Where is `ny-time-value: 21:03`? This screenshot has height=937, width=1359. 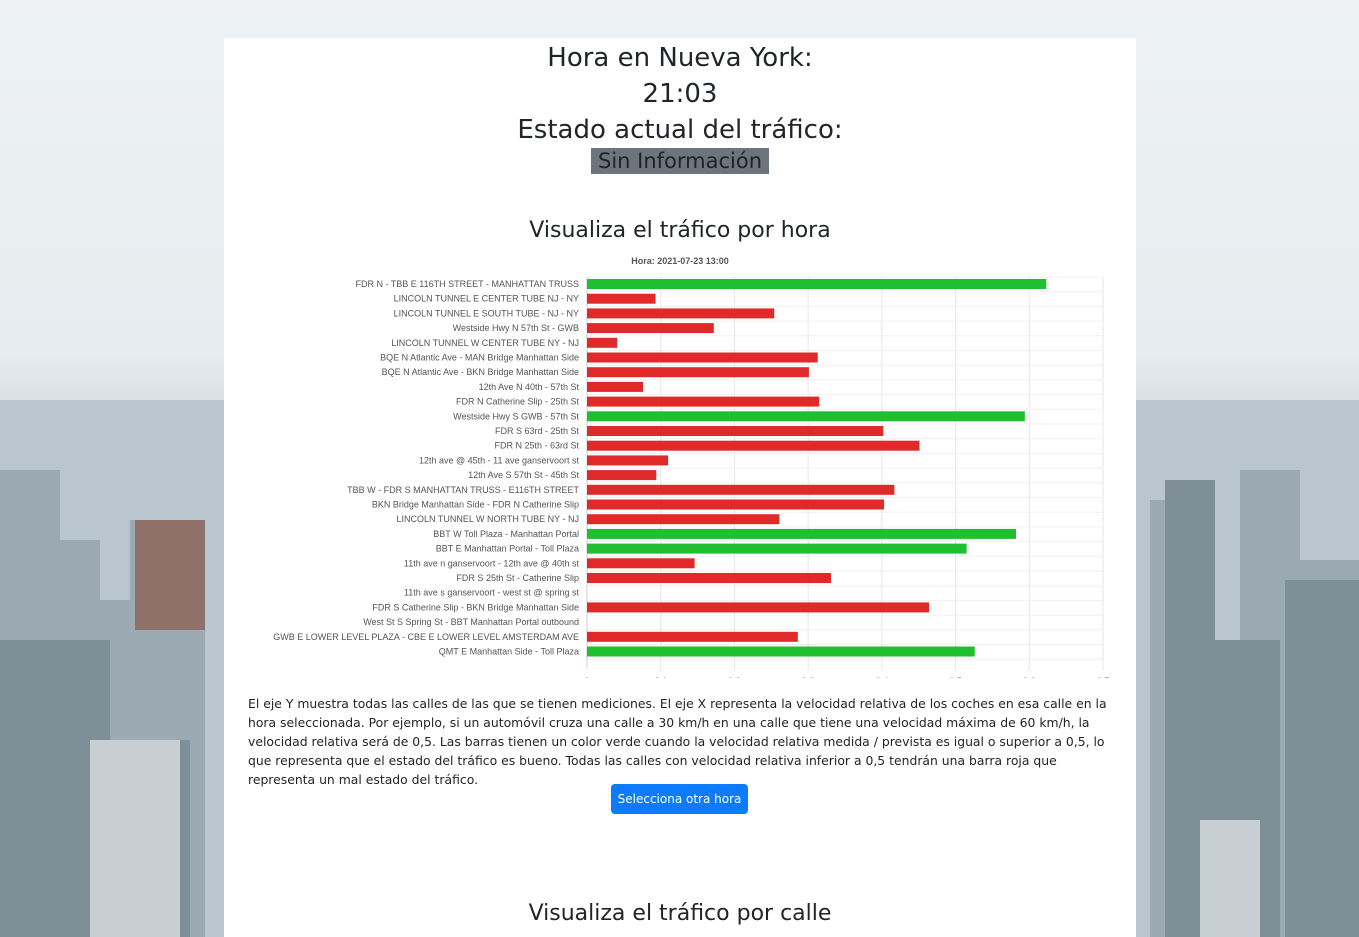 ny-time-value: 21:03 is located at coordinates (680, 94).